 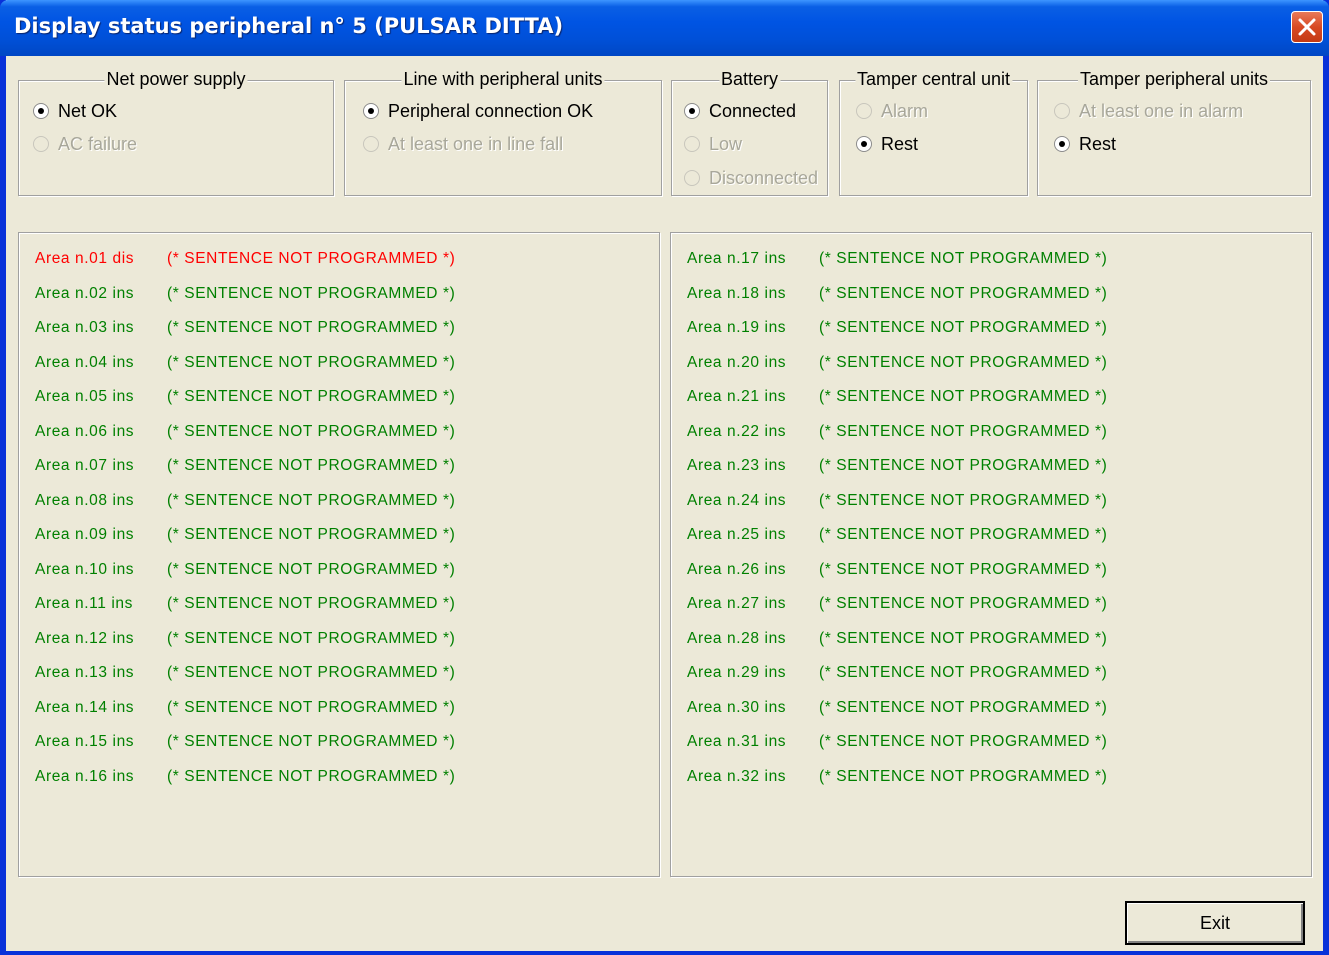 I want to click on area-label: Area n.08 ins, so click(x=85, y=500).